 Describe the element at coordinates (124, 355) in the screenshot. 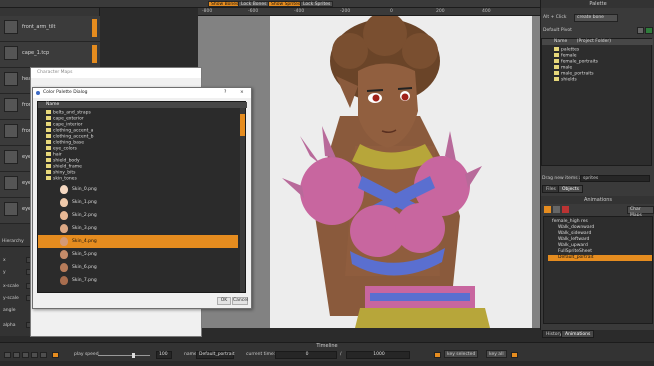

I see `play-speed-slider` at that location.